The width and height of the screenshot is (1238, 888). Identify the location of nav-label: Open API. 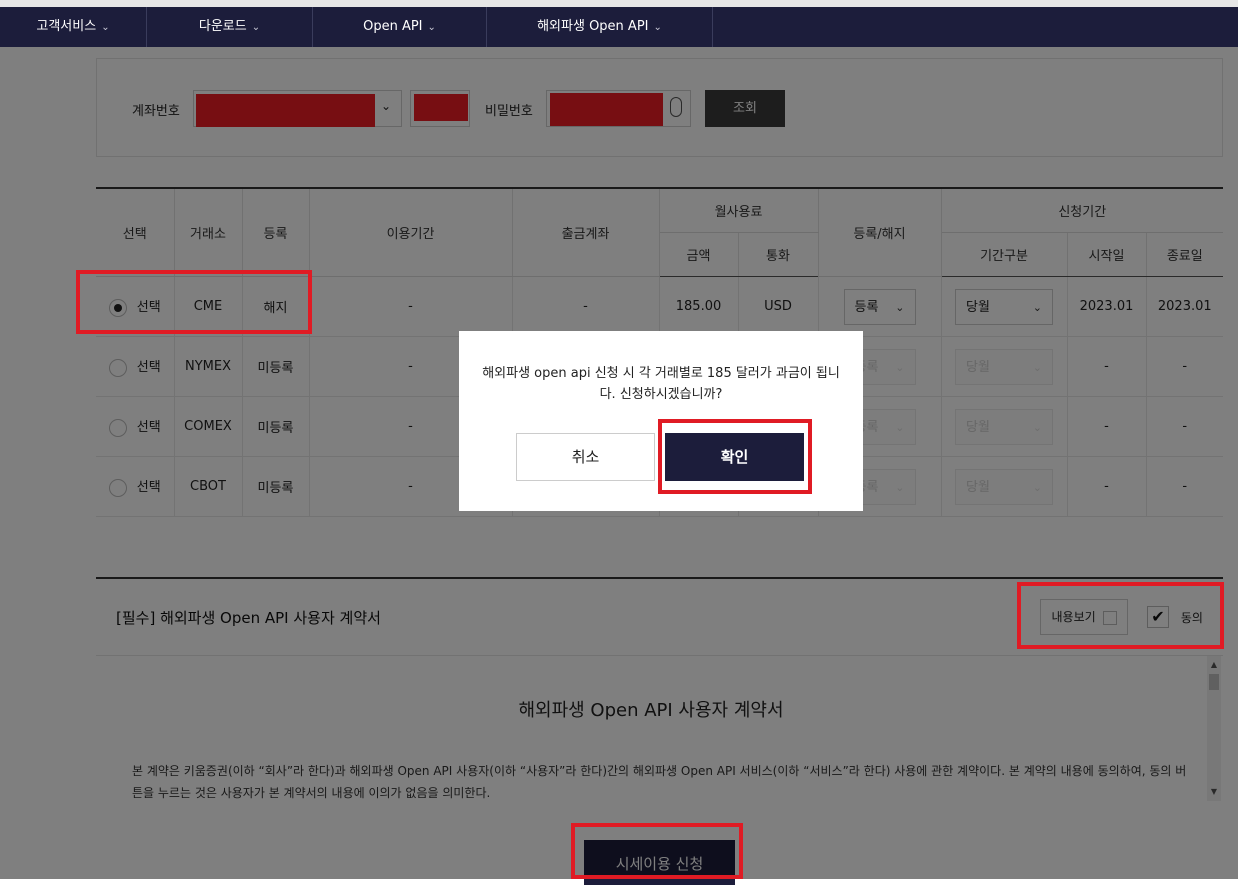
(393, 26).